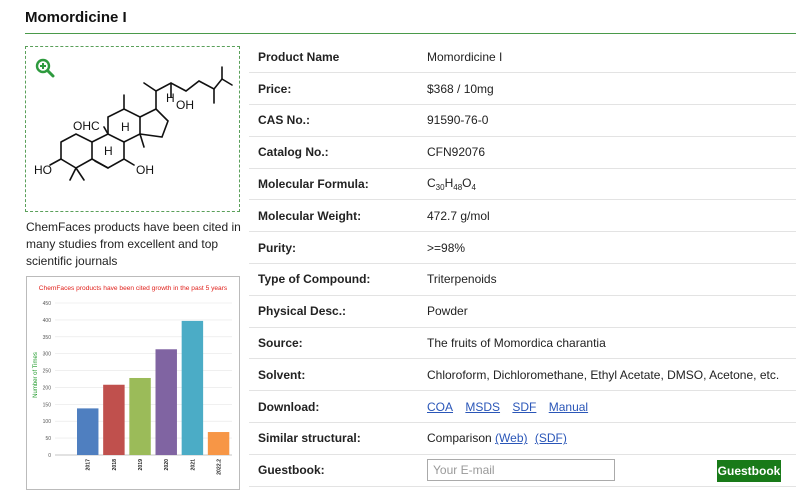  What do you see at coordinates (333, 438) in the screenshot?
I see `row-label: Similar structural:` at bounding box center [333, 438].